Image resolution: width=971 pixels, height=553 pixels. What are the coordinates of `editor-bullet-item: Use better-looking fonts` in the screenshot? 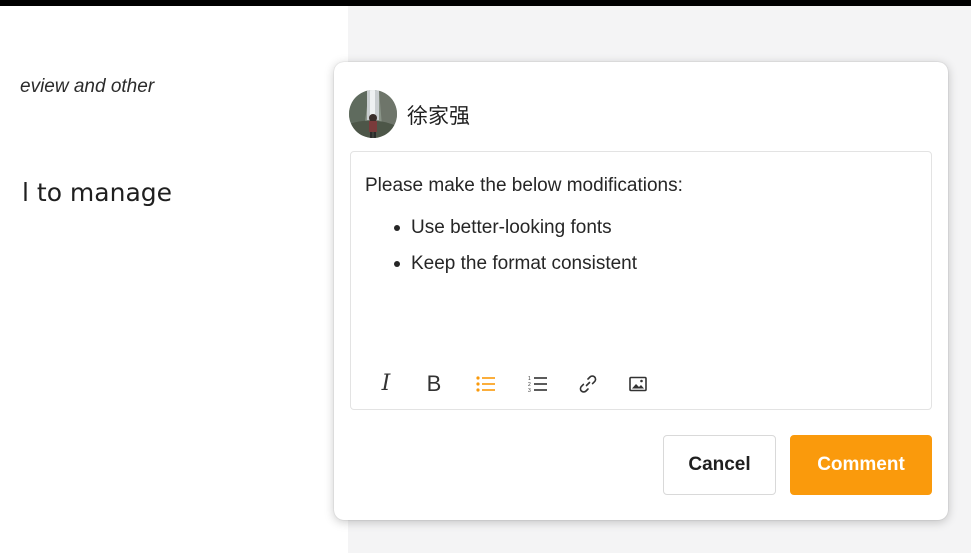 It's located at (501, 227).